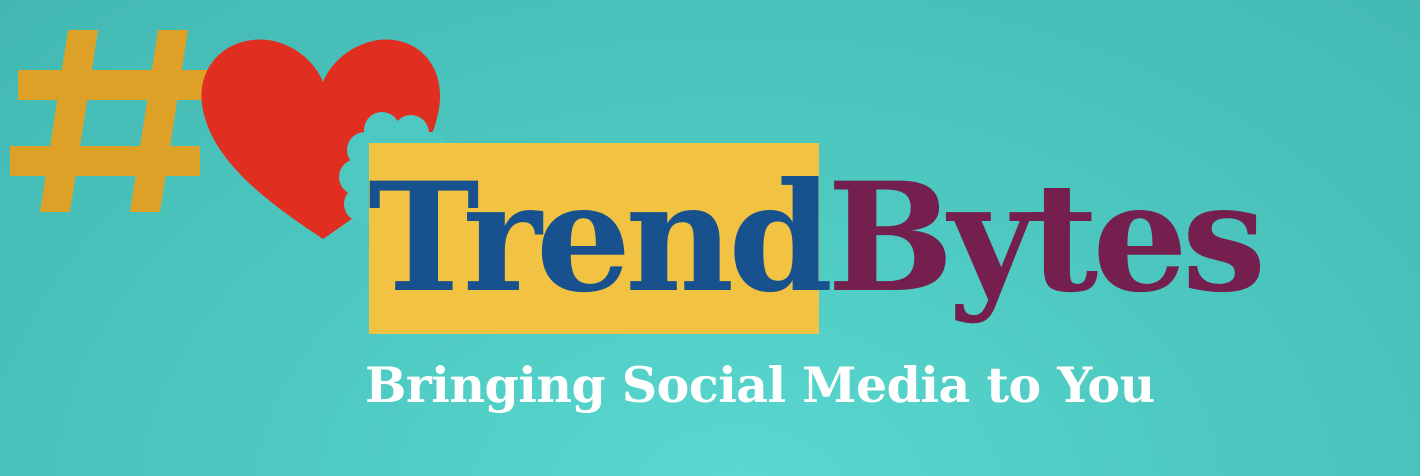 This screenshot has height=476, width=1420. What do you see at coordinates (109, 121) in the screenshot?
I see `hashtag-icon` at bounding box center [109, 121].